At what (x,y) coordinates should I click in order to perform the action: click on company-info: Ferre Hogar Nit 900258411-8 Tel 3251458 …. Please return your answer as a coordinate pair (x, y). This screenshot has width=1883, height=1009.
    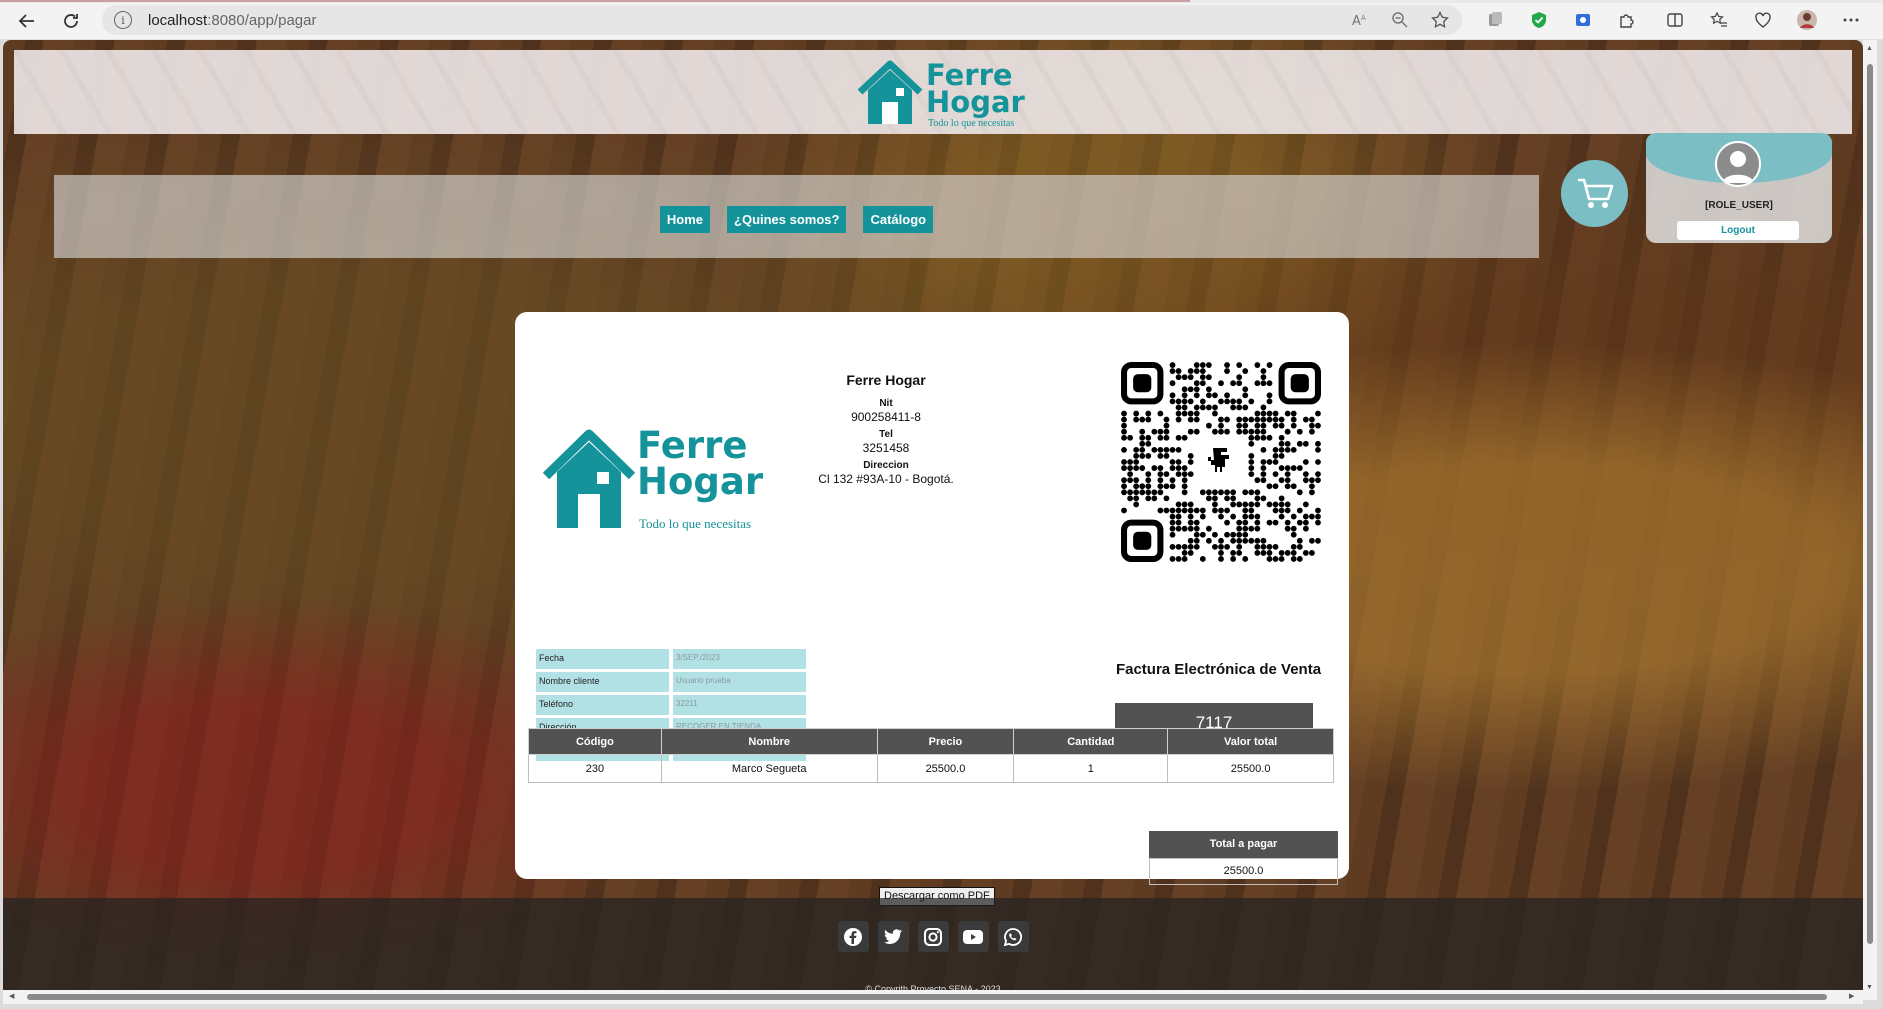
    Looking at the image, I should click on (886, 431).